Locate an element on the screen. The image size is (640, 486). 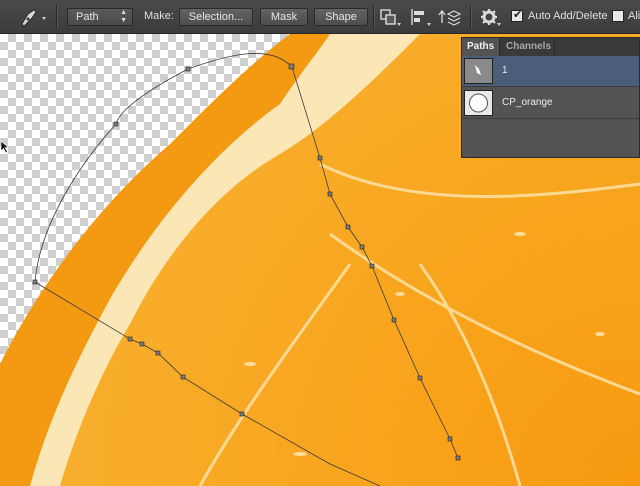
path-thumbnail-shape-icon is located at coordinates (478, 70).